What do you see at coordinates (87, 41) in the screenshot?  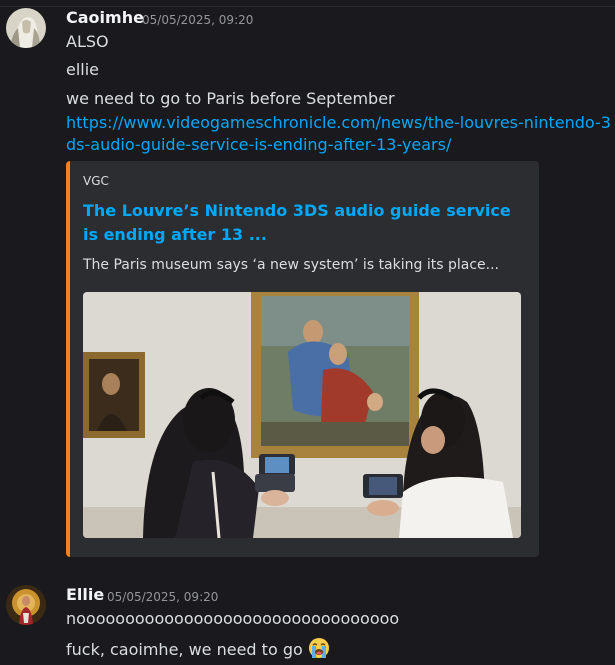 I see `message-text: ALSO` at bounding box center [87, 41].